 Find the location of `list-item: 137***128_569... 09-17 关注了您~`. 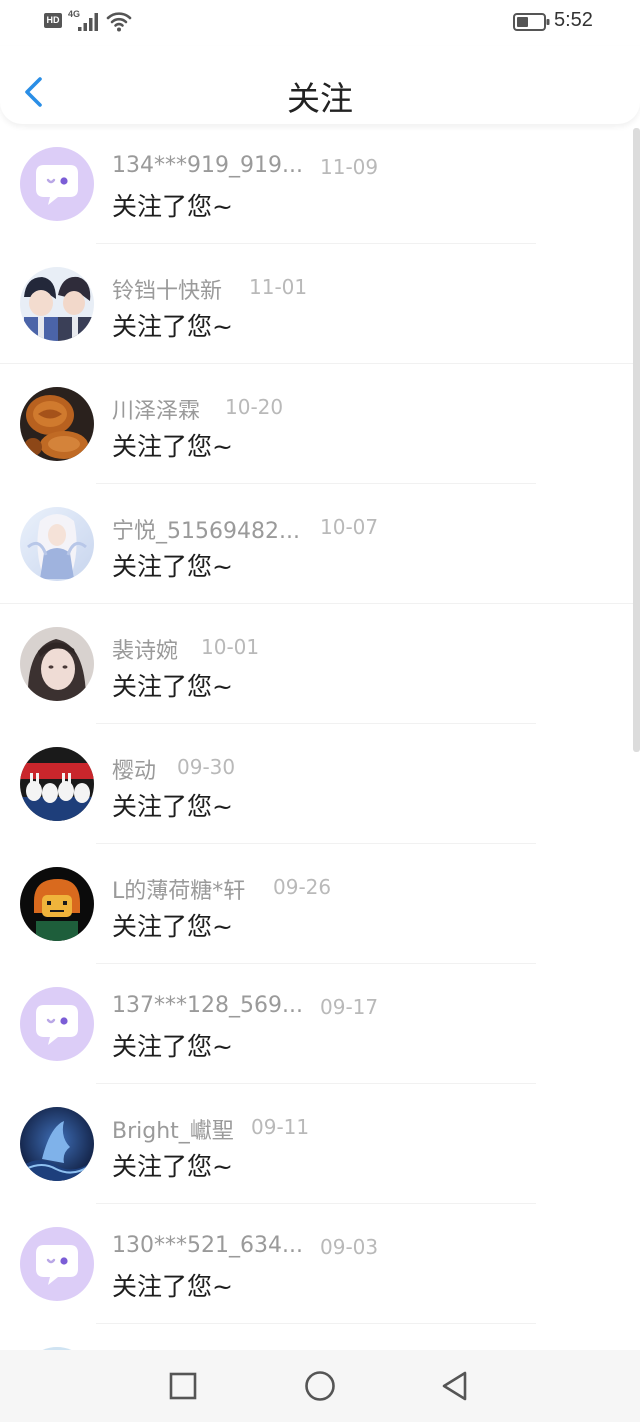

list-item: 137***128_569... 09-17 关注了您~ is located at coordinates (320, 1024).